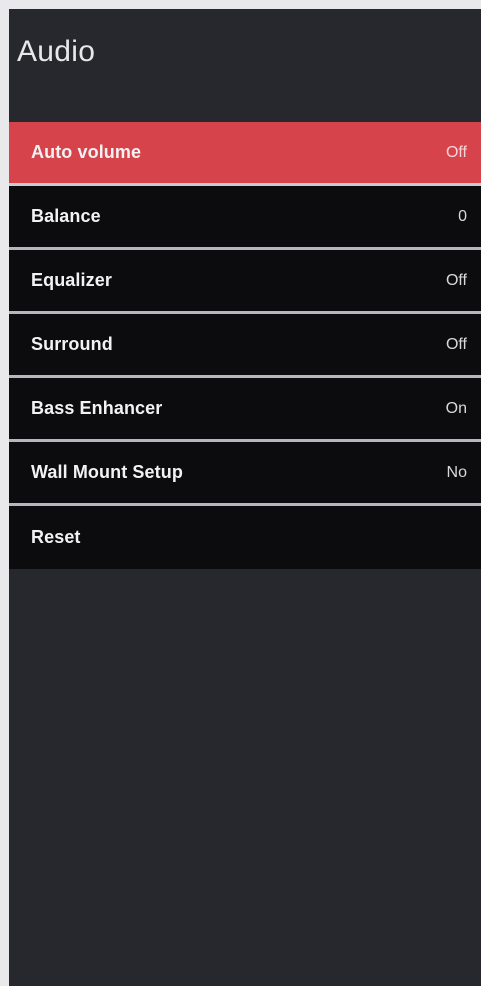 Image resolution: width=481 pixels, height=986 pixels. What do you see at coordinates (56, 537) in the screenshot?
I see `menu-item-label: Reset` at bounding box center [56, 537].